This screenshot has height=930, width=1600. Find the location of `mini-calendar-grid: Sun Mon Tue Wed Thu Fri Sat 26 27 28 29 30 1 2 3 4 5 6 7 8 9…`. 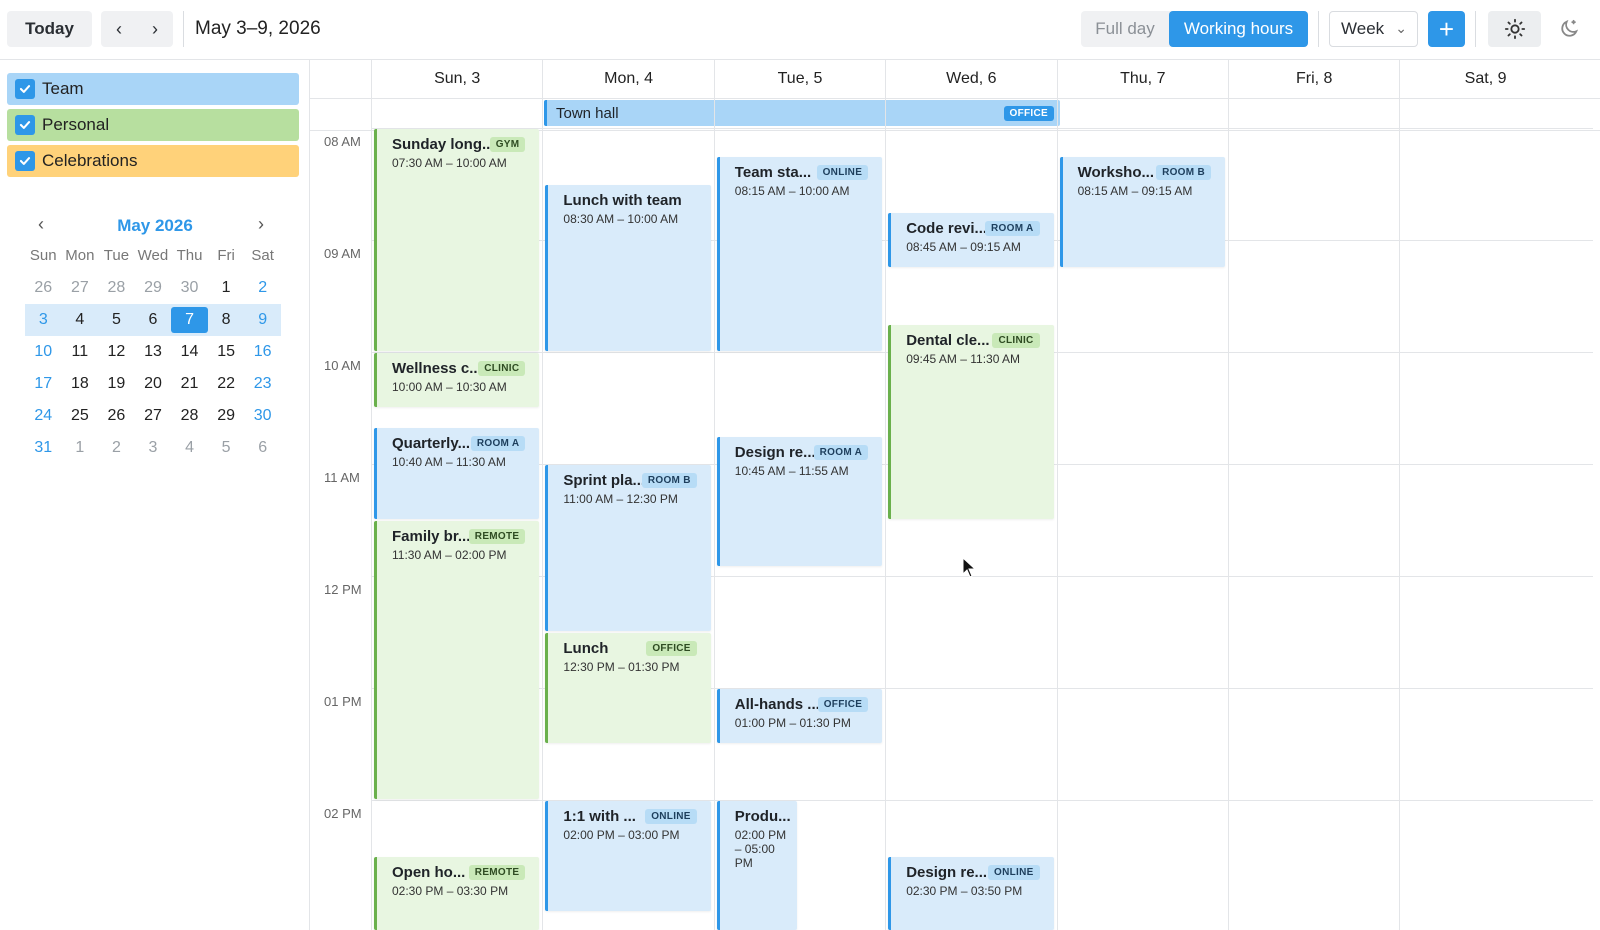

mini-calendar-grid: Sun Mon Tue Wed Thu Fri Sat 26 27 28 29 30 1 2 3 4 5 6 7 8 9… is located at coordinates (153, 352).